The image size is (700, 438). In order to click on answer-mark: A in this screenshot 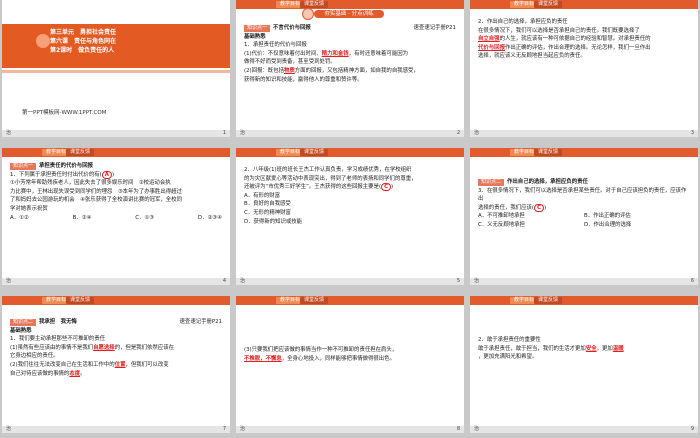, I will do `click(106, 174)`.